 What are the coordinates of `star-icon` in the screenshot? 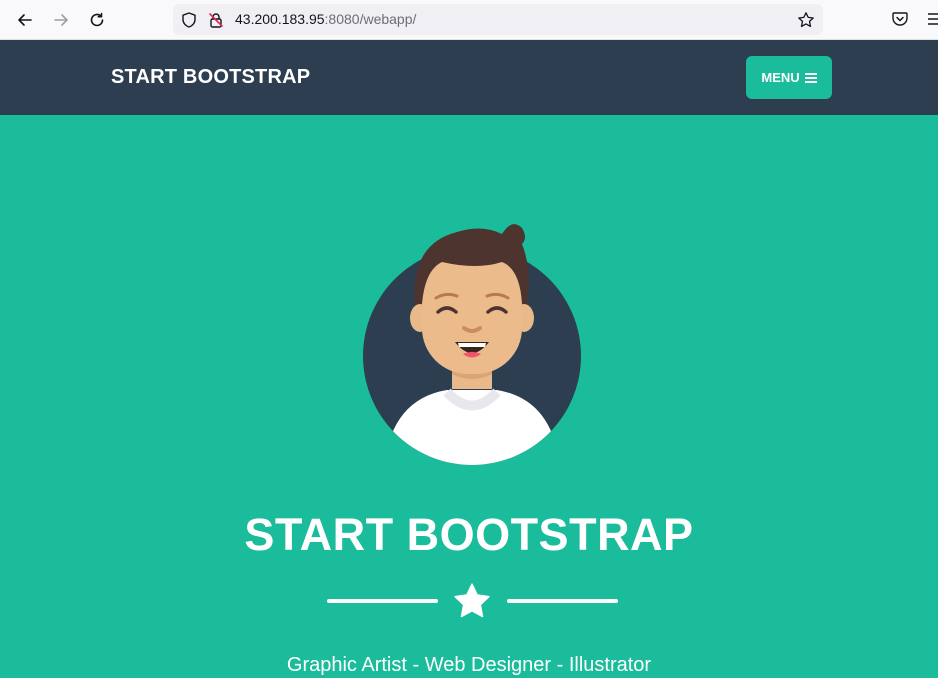 It's located at (472, 600).